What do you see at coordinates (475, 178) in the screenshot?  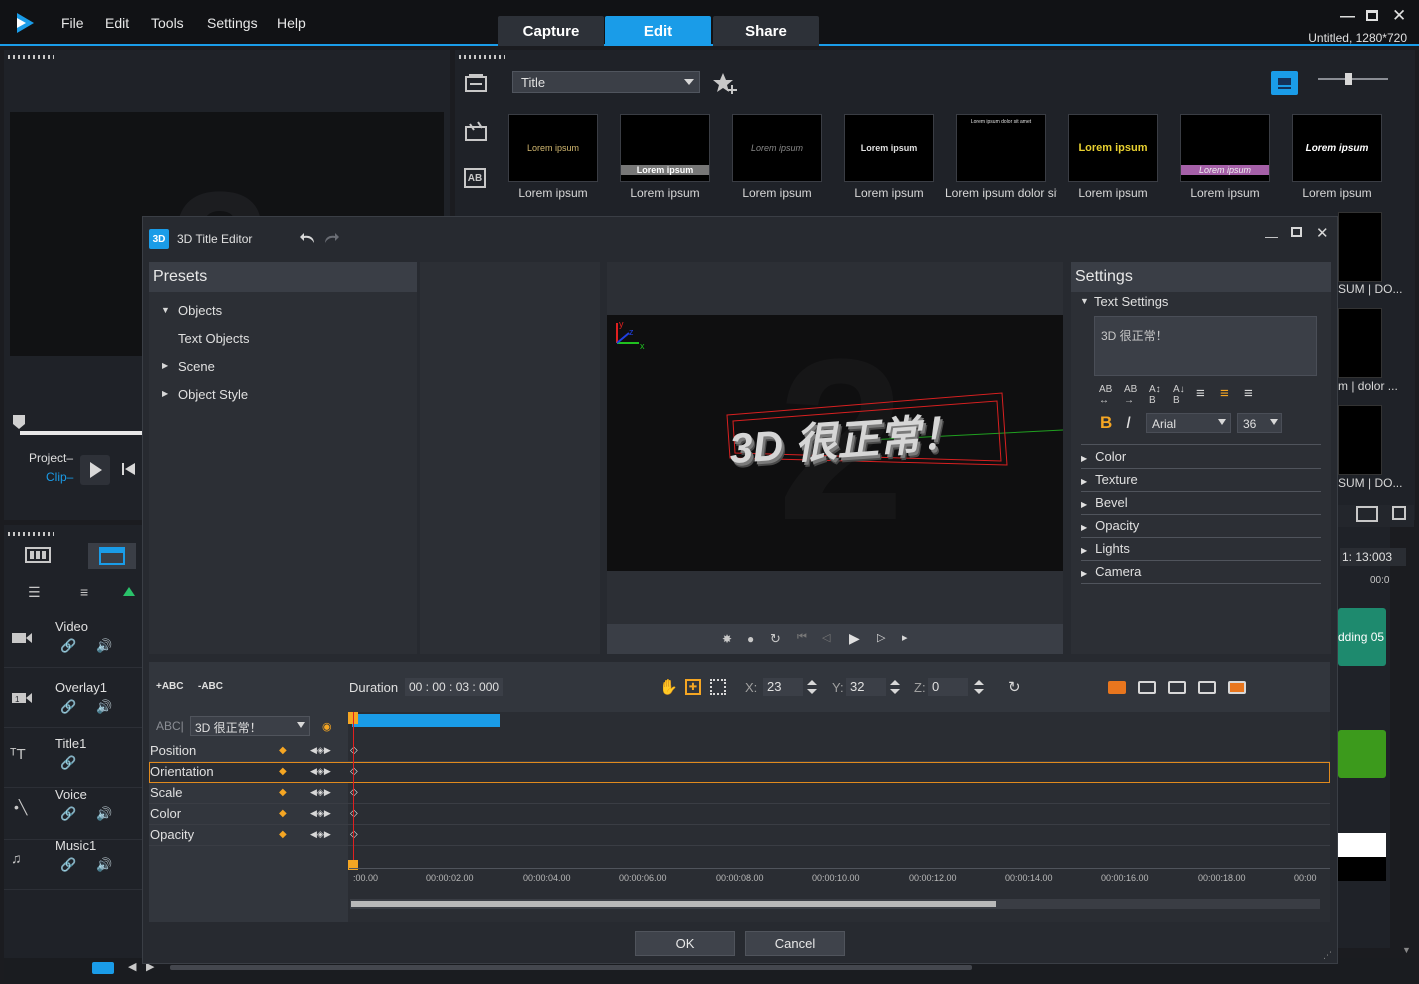 I see `title-library-icon: AB` at bounding box center [475, 178].